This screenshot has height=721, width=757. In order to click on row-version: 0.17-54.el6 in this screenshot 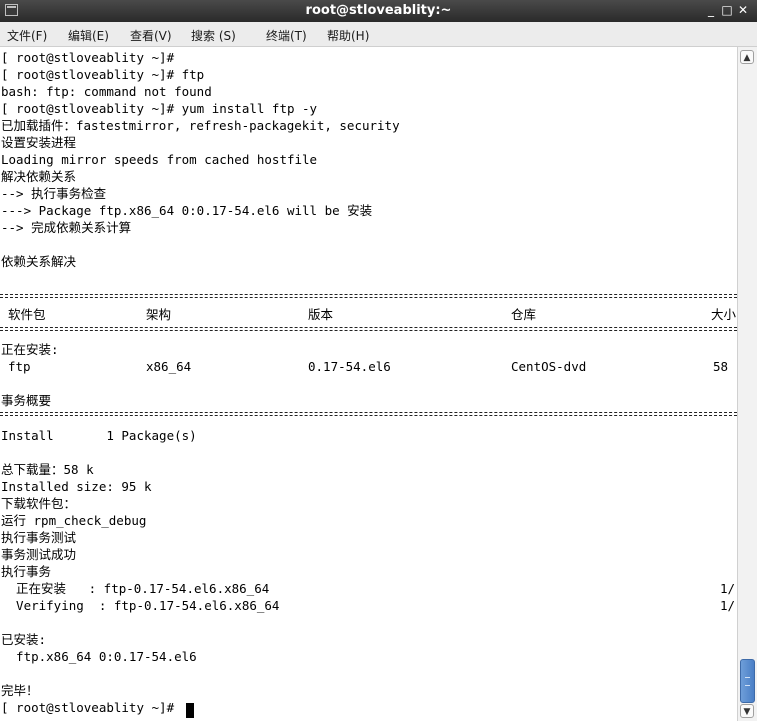, I will do `click(349, 366)`.